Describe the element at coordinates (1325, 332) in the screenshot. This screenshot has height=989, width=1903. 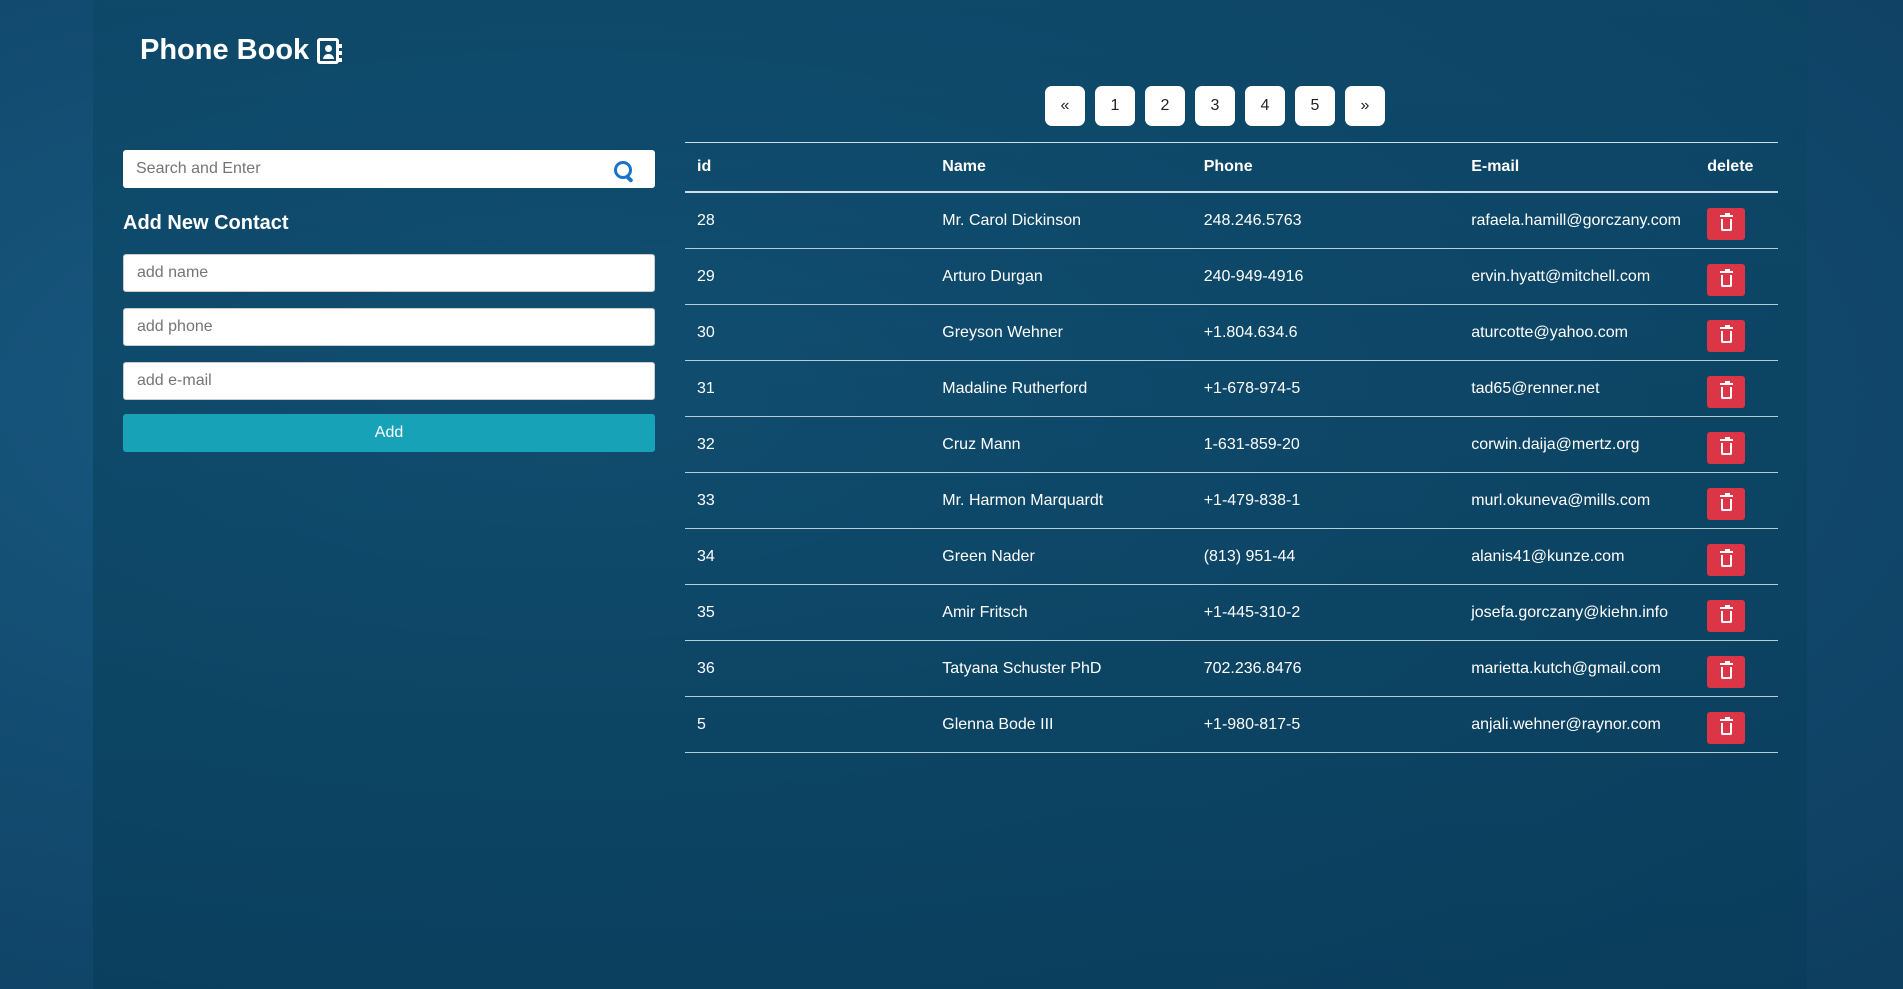
I see `cell-phone: +1.804.634.6` at that location.